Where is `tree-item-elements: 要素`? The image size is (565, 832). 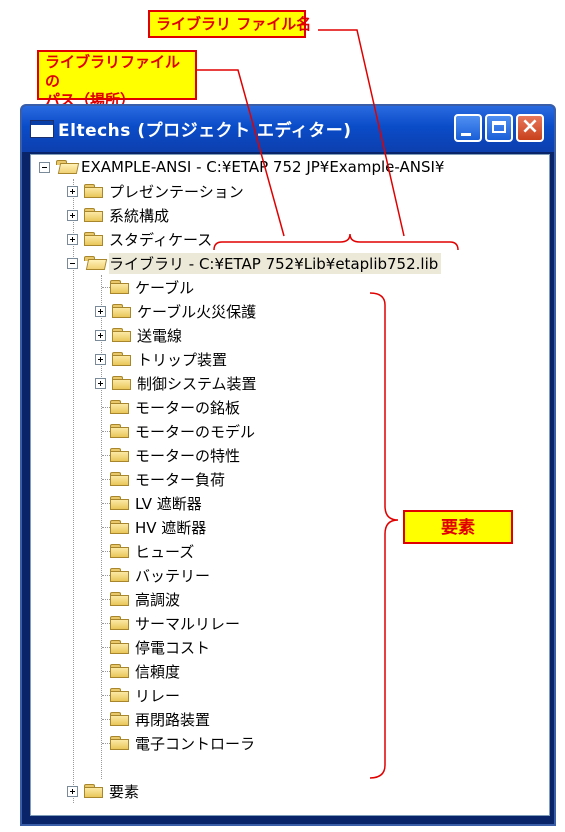
tree-item-elements: 要素 is located at coordinates (103, 791).